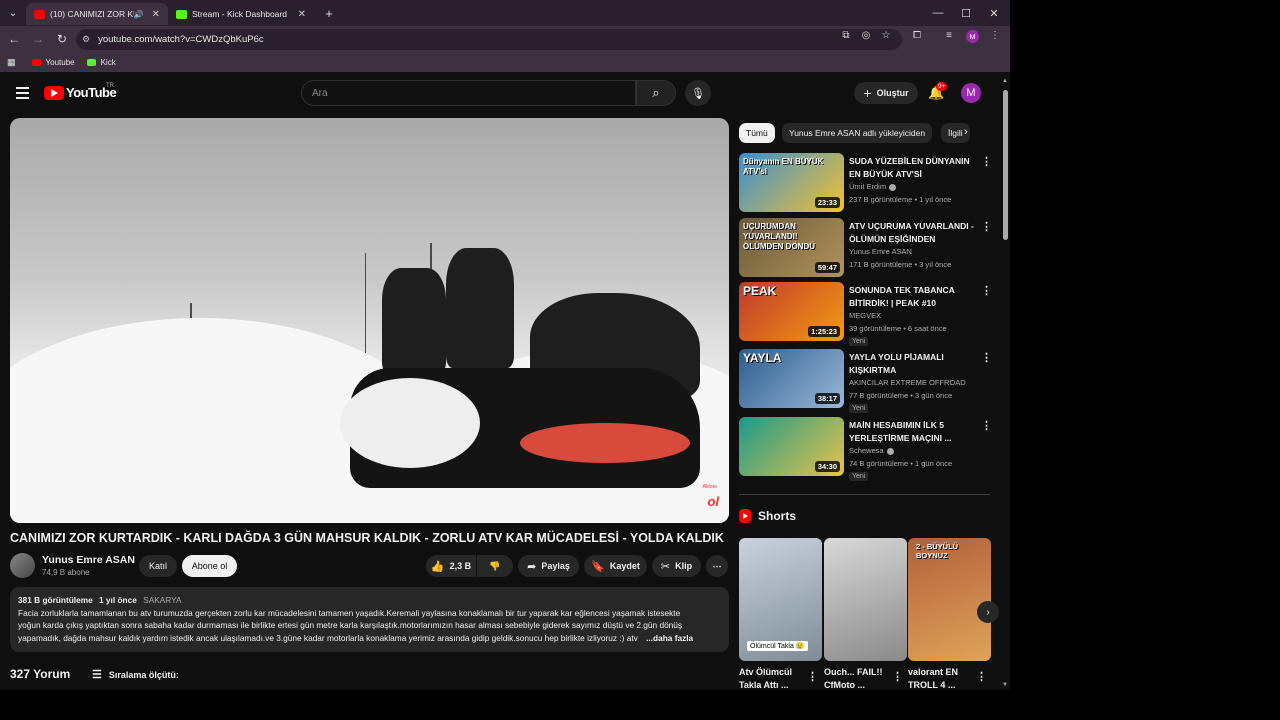 The image size is (1280, 720). I want to click on tab-search-icon: ⌄, so click(13, 13).